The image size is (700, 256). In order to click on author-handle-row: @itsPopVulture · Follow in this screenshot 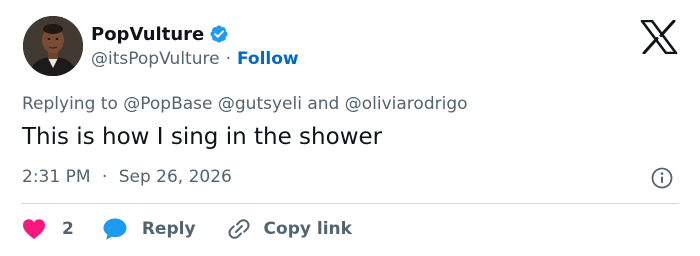, I will do `click(195, 59)`.